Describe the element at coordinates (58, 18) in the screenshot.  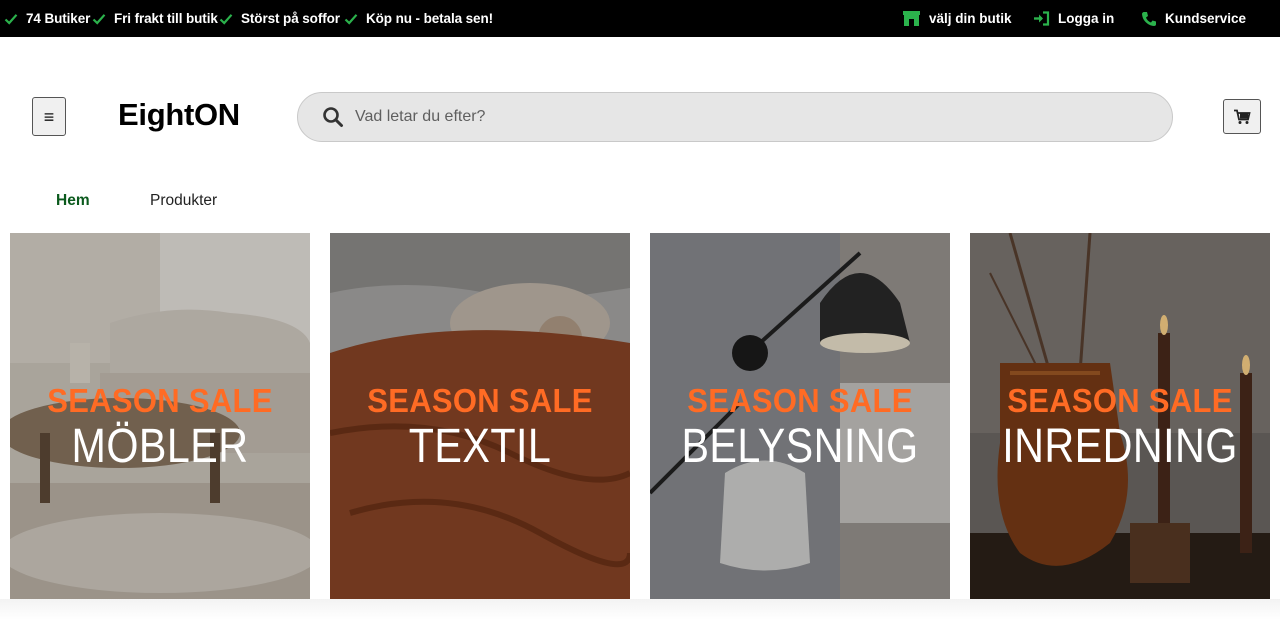
I see `usp-label: 74 Butiker` at that location.